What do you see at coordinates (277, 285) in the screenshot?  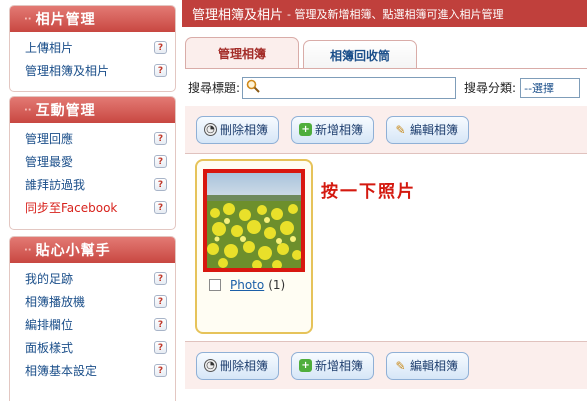 I see `album-photo-count: (1)` at bounding box center [277, 285].